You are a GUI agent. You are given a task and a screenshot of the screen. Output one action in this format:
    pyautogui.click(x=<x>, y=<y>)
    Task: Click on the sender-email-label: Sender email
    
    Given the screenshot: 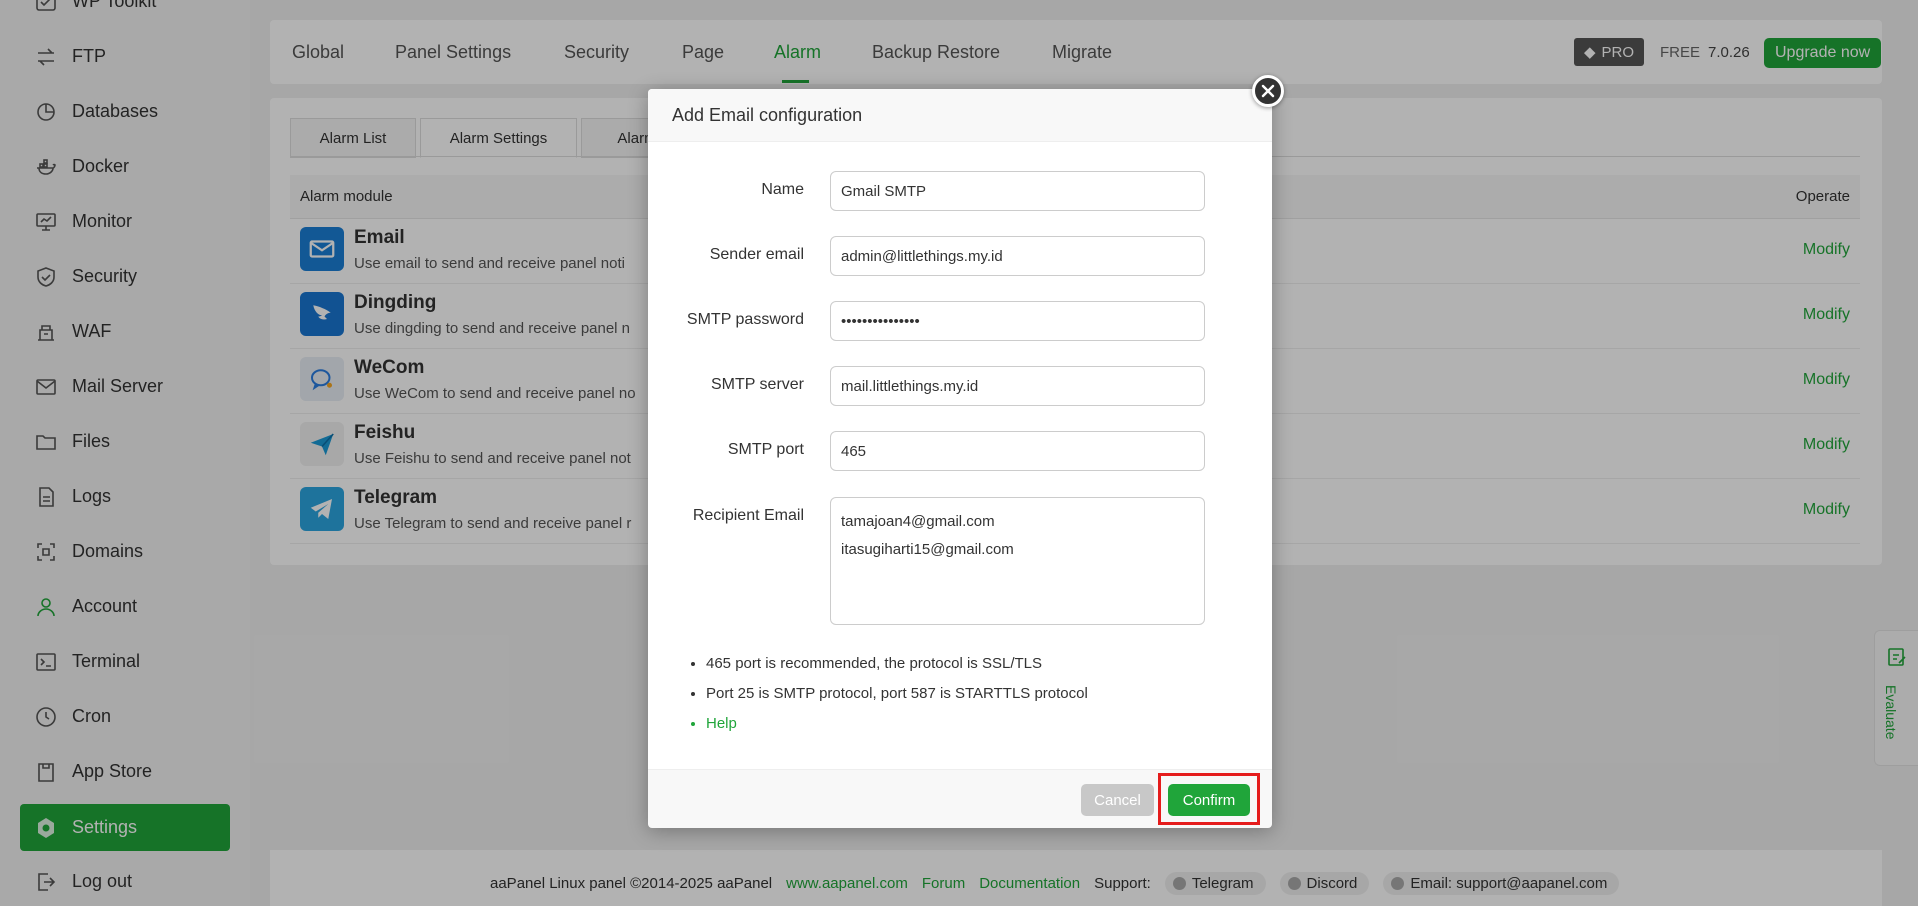 What is the action you would take?
    pyautogui.click(x=756, y=254)
    